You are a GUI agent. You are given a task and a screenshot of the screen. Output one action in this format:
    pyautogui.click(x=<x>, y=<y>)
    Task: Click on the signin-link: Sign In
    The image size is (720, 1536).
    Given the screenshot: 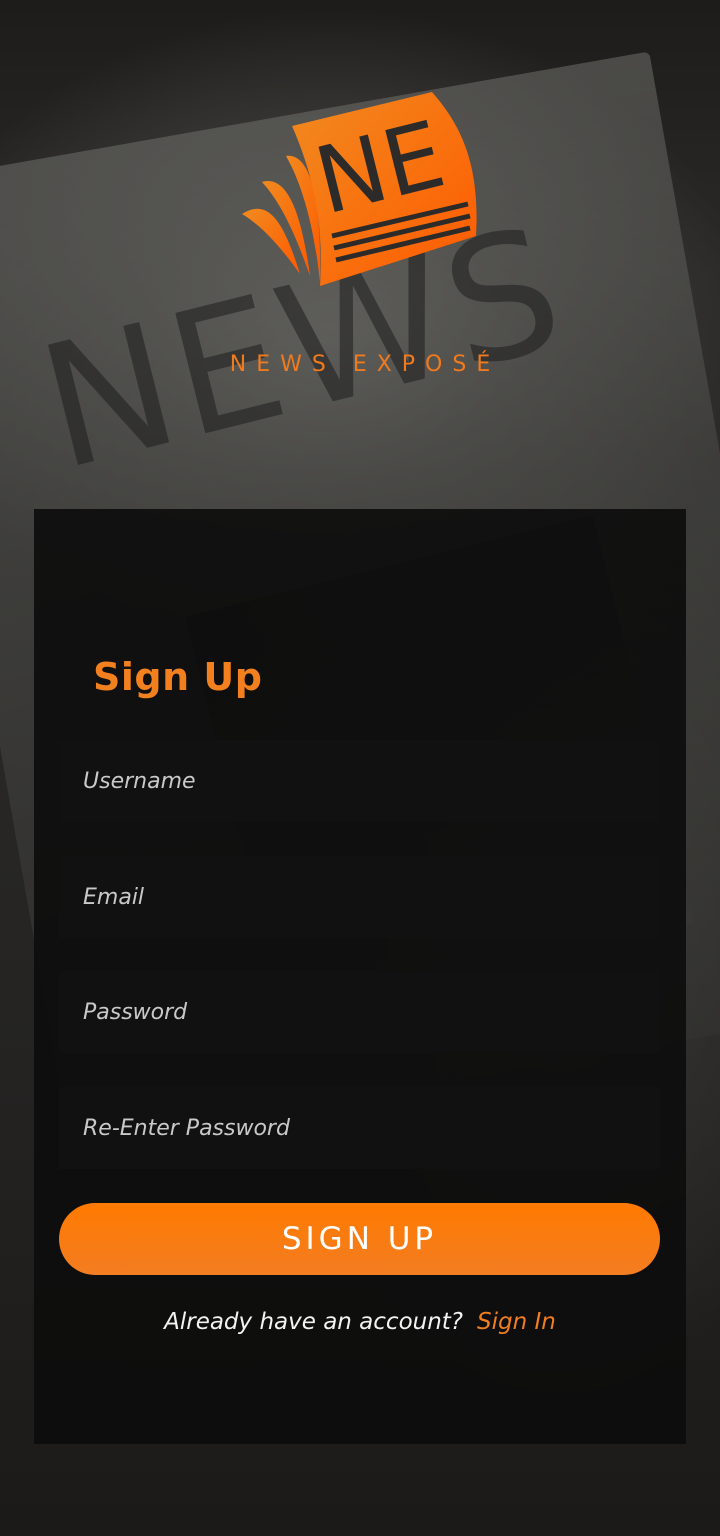 What is the action you would take?
    pyautogui.click(x=516, y=1322)
    